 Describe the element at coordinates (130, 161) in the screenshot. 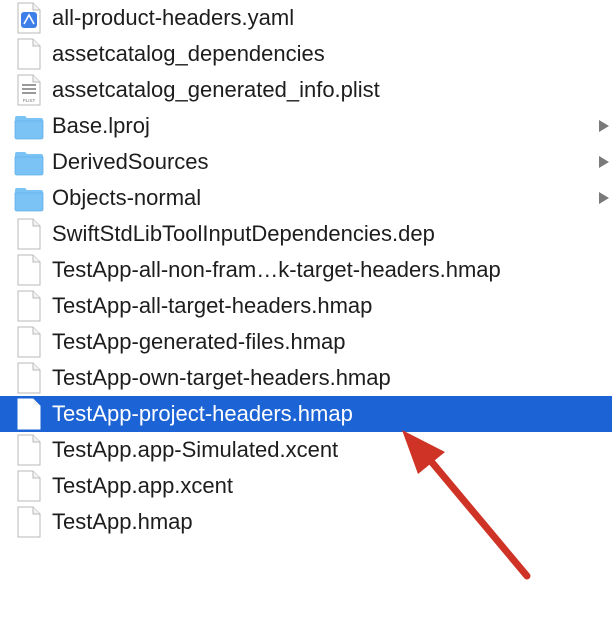

I see `file-name: DerivedSources` at that location.